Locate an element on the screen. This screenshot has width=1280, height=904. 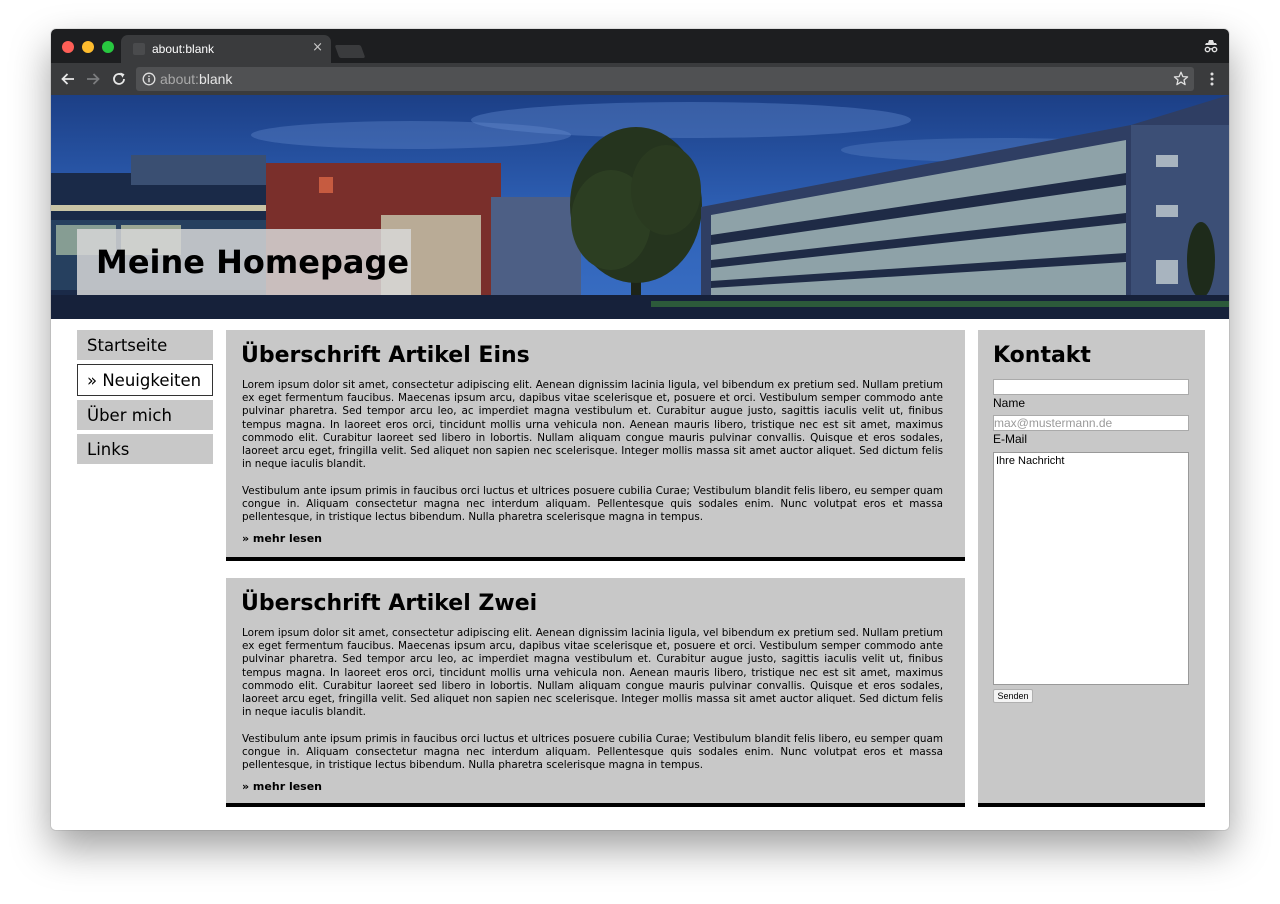
email-input is located at coordinates (1091, 423).